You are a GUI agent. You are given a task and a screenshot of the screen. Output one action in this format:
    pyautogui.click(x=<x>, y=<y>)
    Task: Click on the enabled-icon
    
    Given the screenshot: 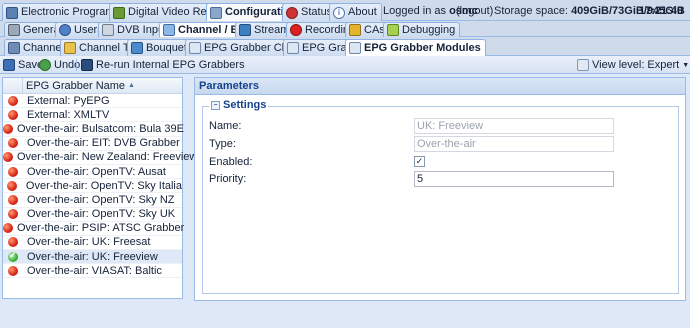 What is the action you would take?
    pyautogui.click(x=13, y=256)
    